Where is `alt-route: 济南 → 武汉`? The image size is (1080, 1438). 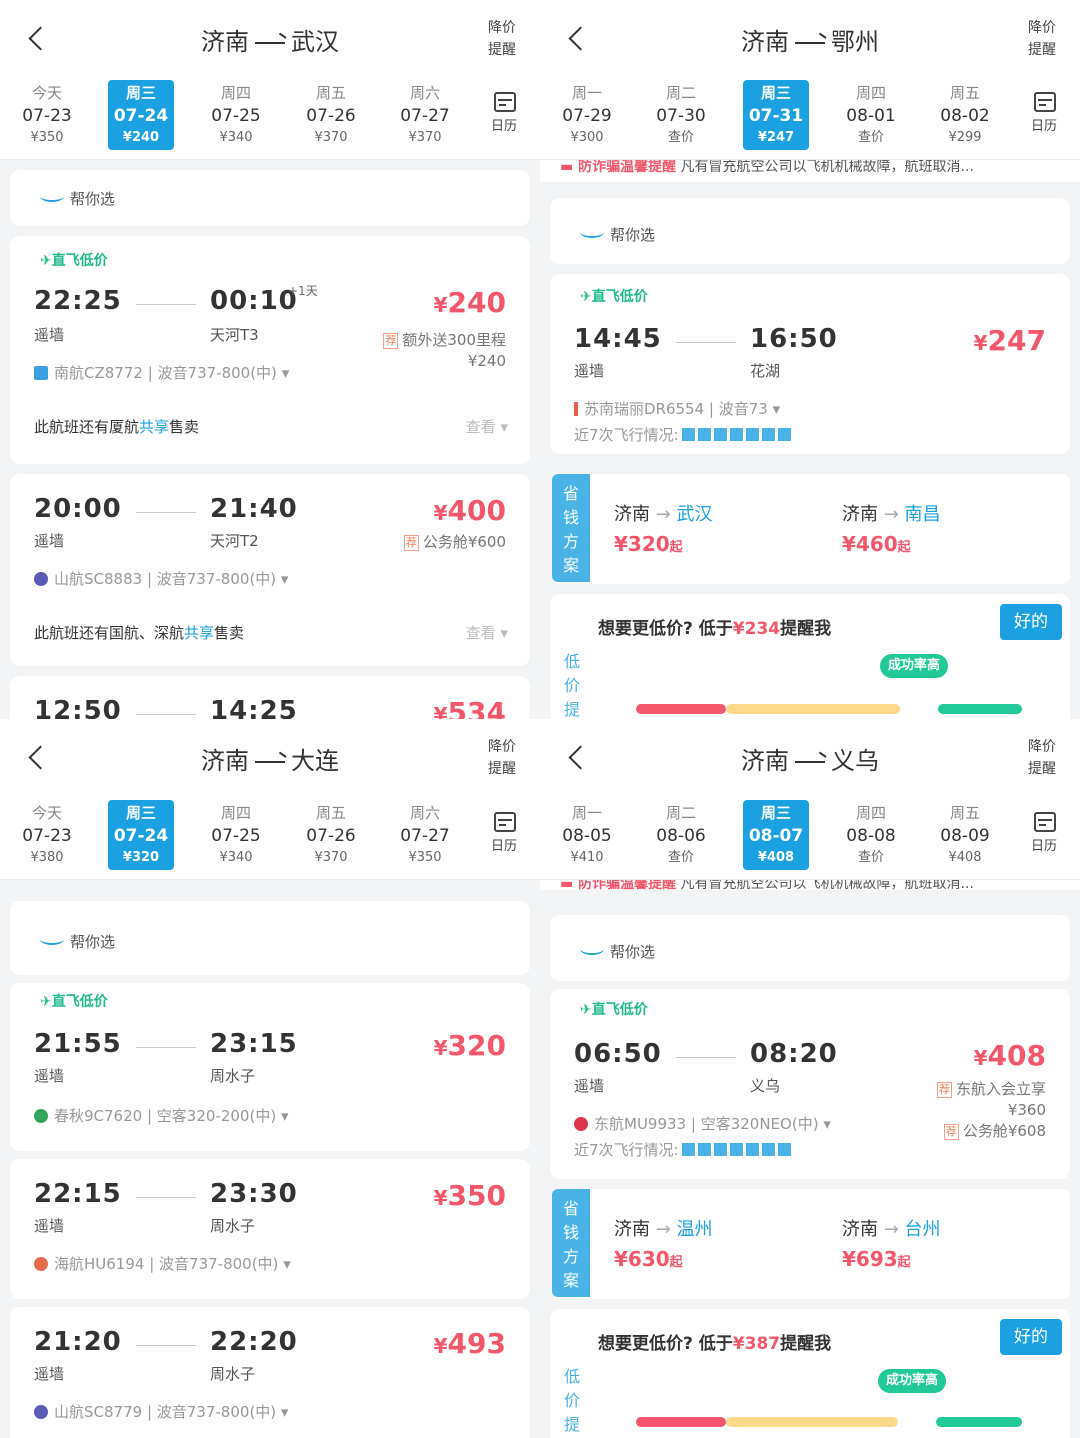 alt-route: 济南 → 武汉 is located at coordinates (663, 513).